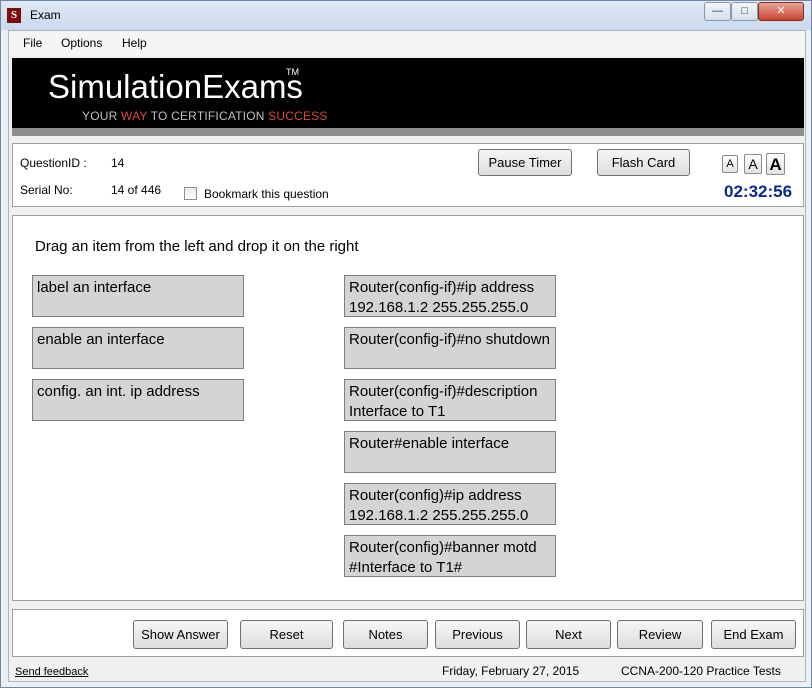 Image resolution: width=812 pixels, height=688 pixels. I want to click on brand-logo: SimulationExams, so click(175, 86).